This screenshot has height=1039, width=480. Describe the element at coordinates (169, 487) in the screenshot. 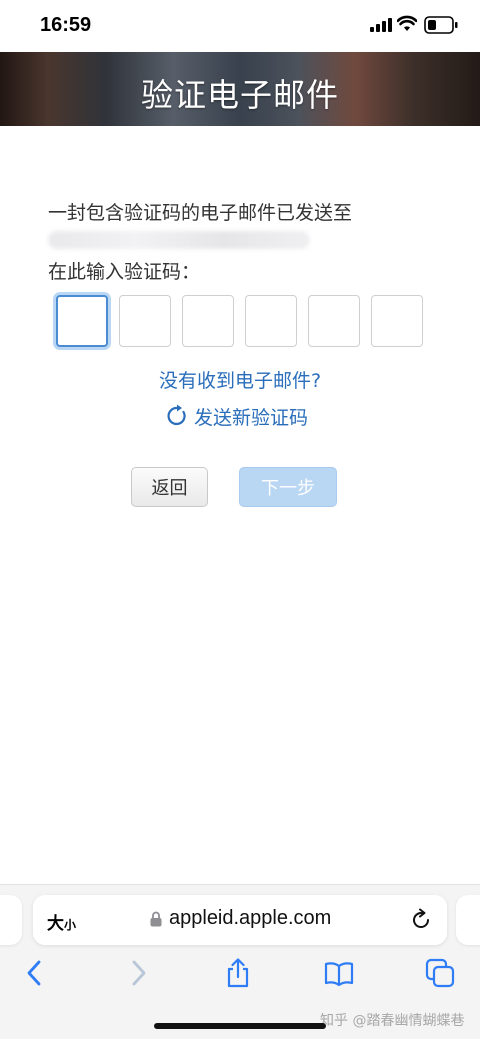

I see `back-button: 返回` at that location.